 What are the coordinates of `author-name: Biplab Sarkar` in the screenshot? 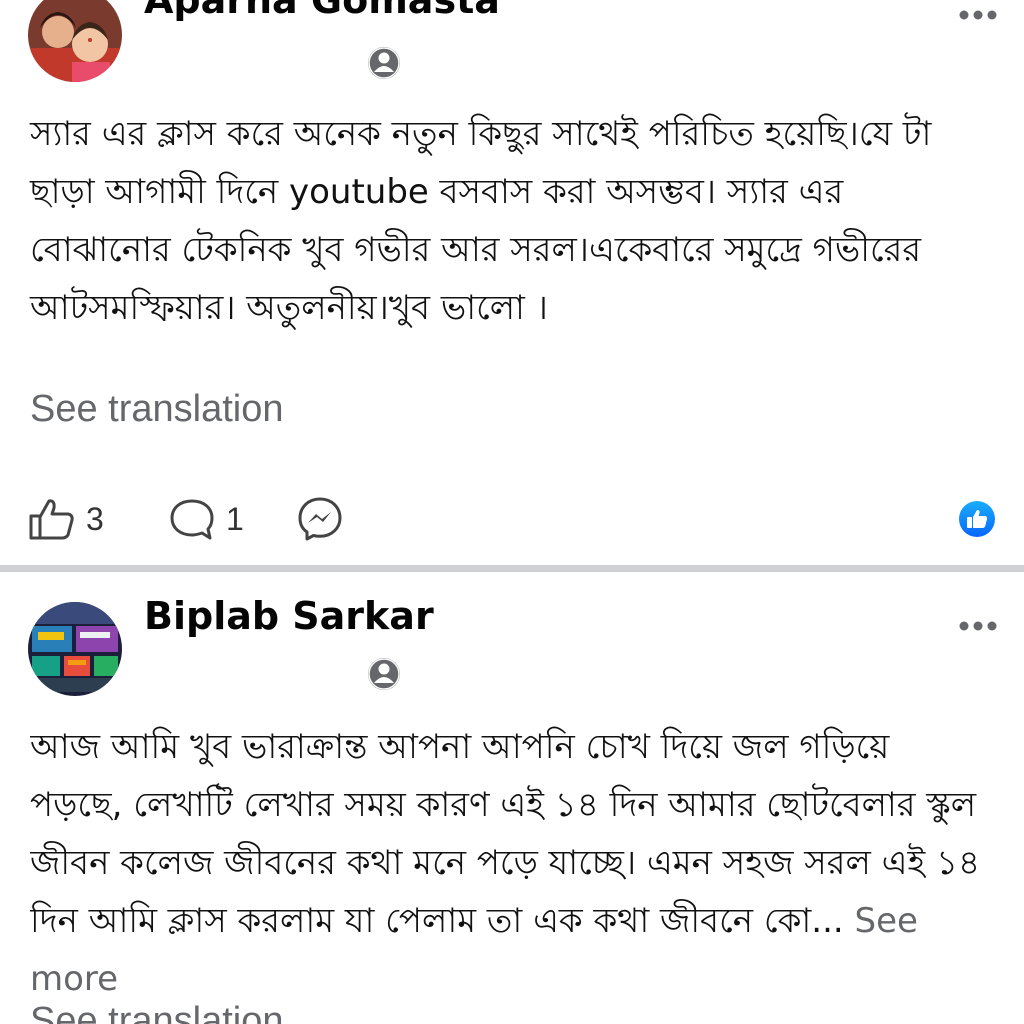 It's located at (289, 616).